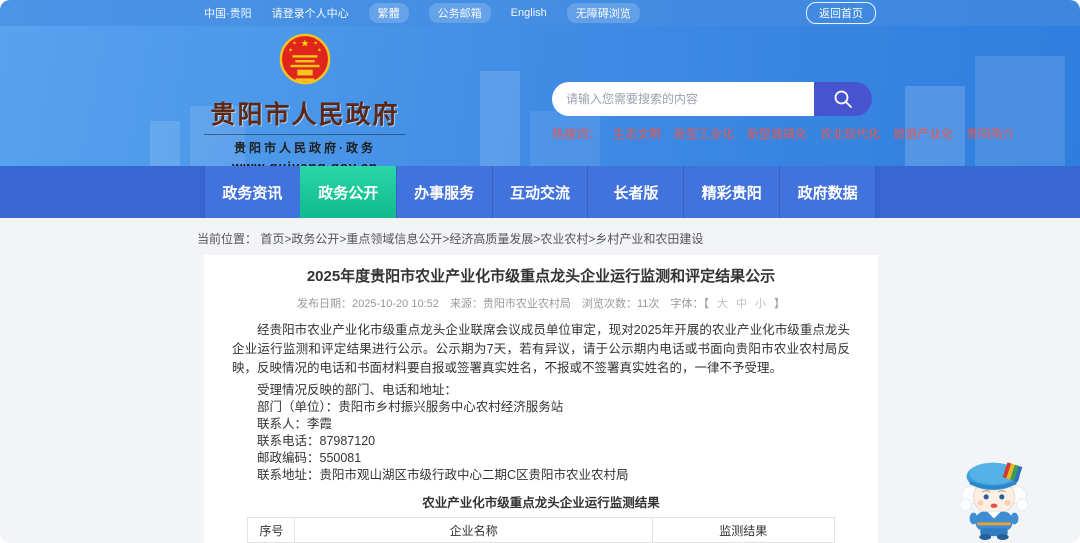  I want to click on site-url: www.guiyang.gov.cn, so click(305, 162).